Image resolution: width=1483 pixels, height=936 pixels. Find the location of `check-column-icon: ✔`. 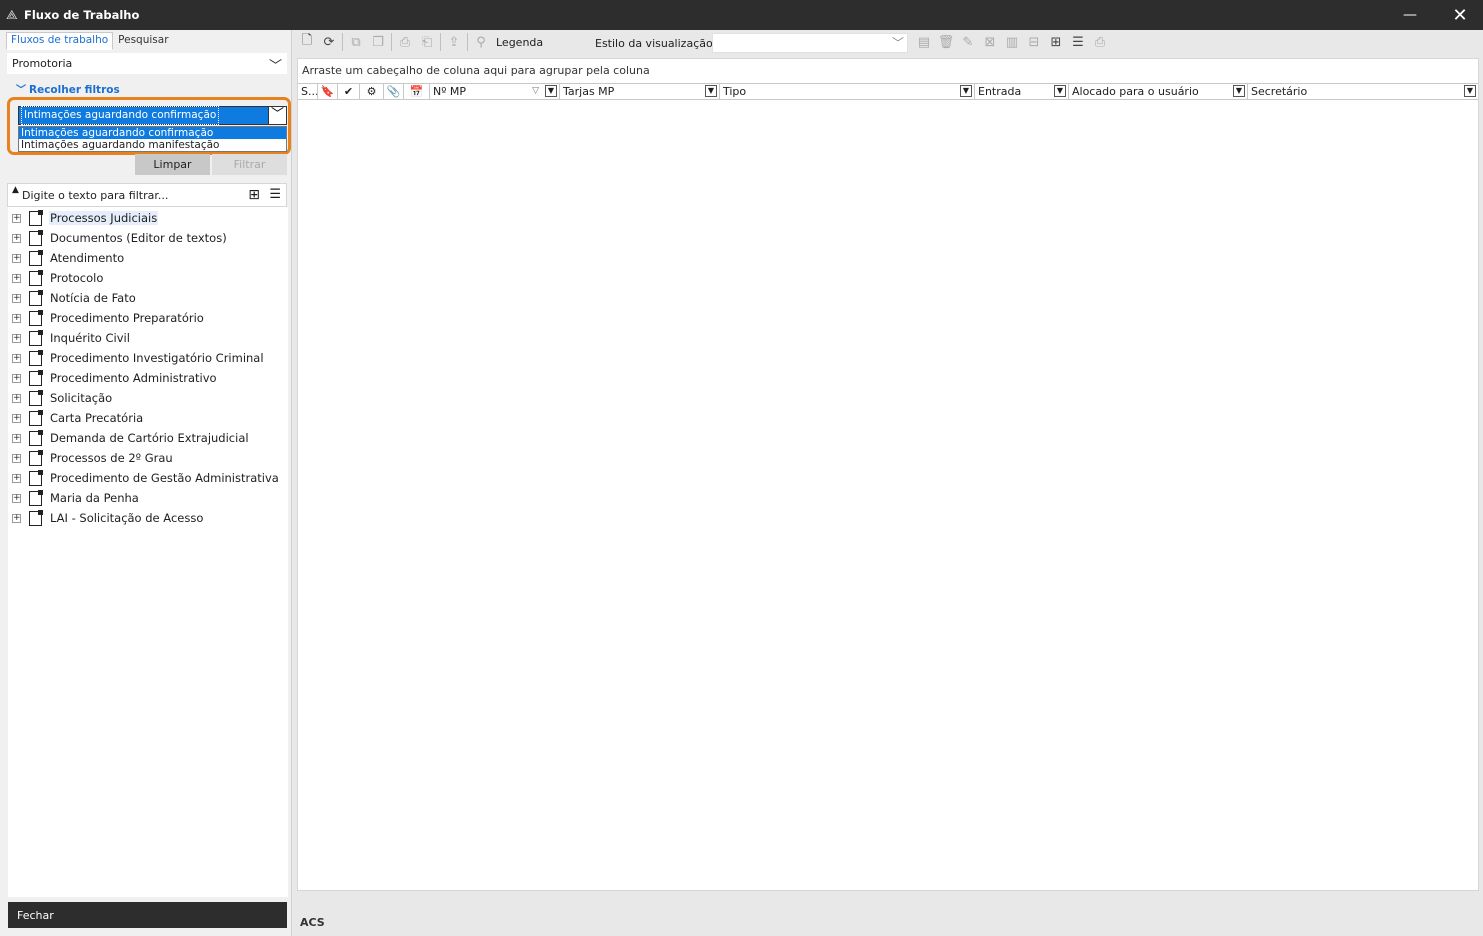

check-column-icon: ✔ is located at coordinates (349, 91).